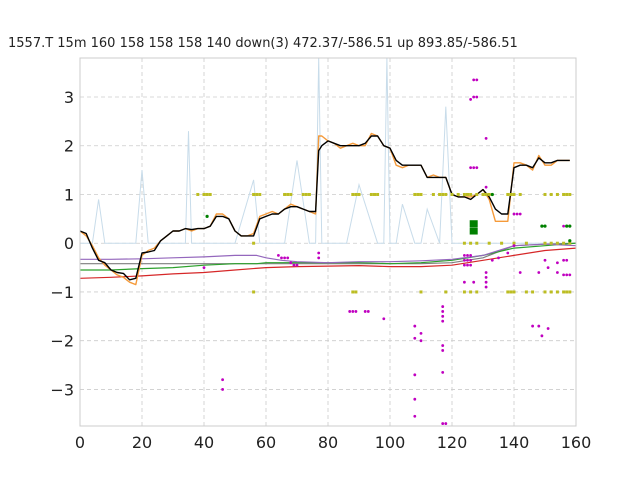 This screenshot has width=640, height=480. What do you see at coordinates (204, 442) in the screenshot?
I see `x-tick-label: 40` at bounding box center [204, 442].